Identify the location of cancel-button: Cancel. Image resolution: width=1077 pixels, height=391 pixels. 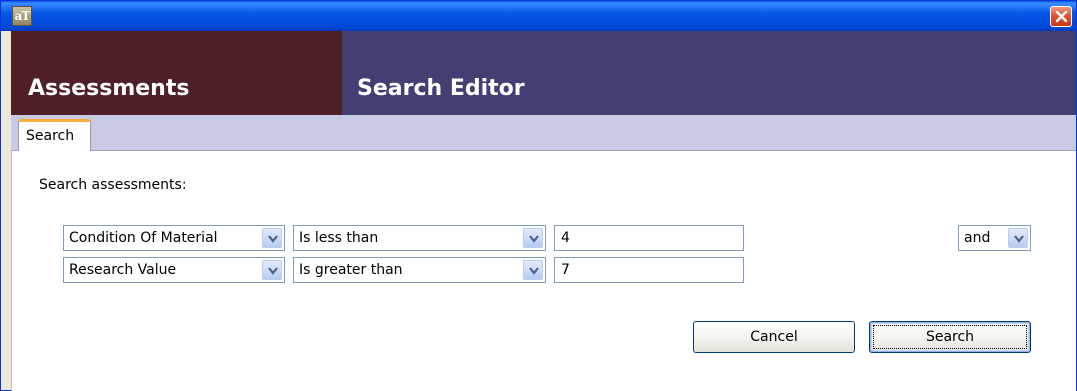
(774, 337).